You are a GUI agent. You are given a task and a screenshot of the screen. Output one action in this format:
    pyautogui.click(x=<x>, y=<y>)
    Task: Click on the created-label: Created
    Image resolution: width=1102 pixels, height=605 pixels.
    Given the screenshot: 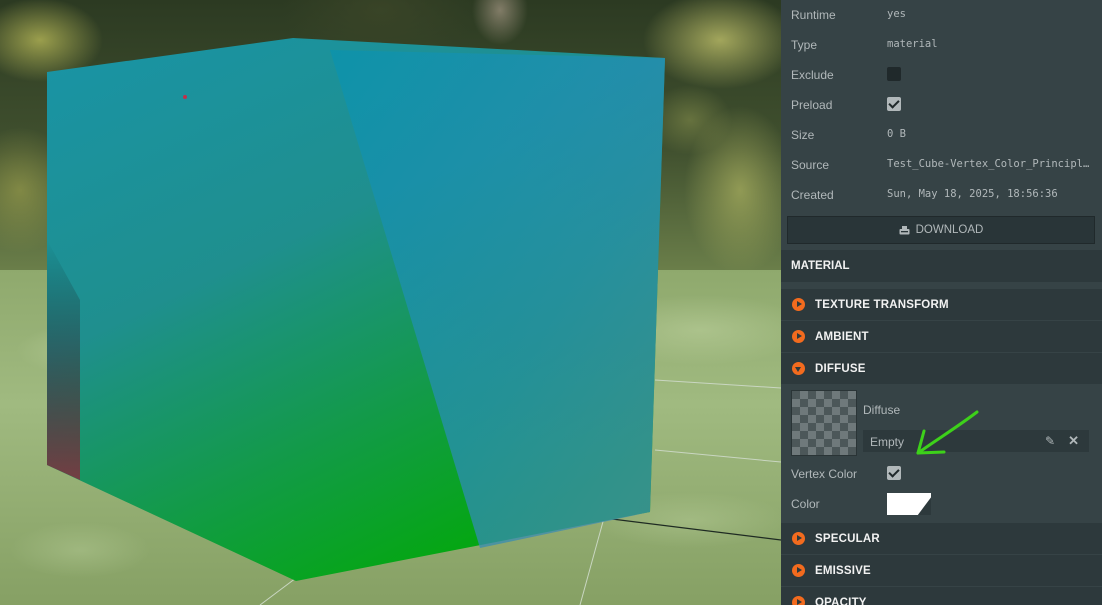 What is the action you would take?
    pyautogui.click(x=812, y=195)
    